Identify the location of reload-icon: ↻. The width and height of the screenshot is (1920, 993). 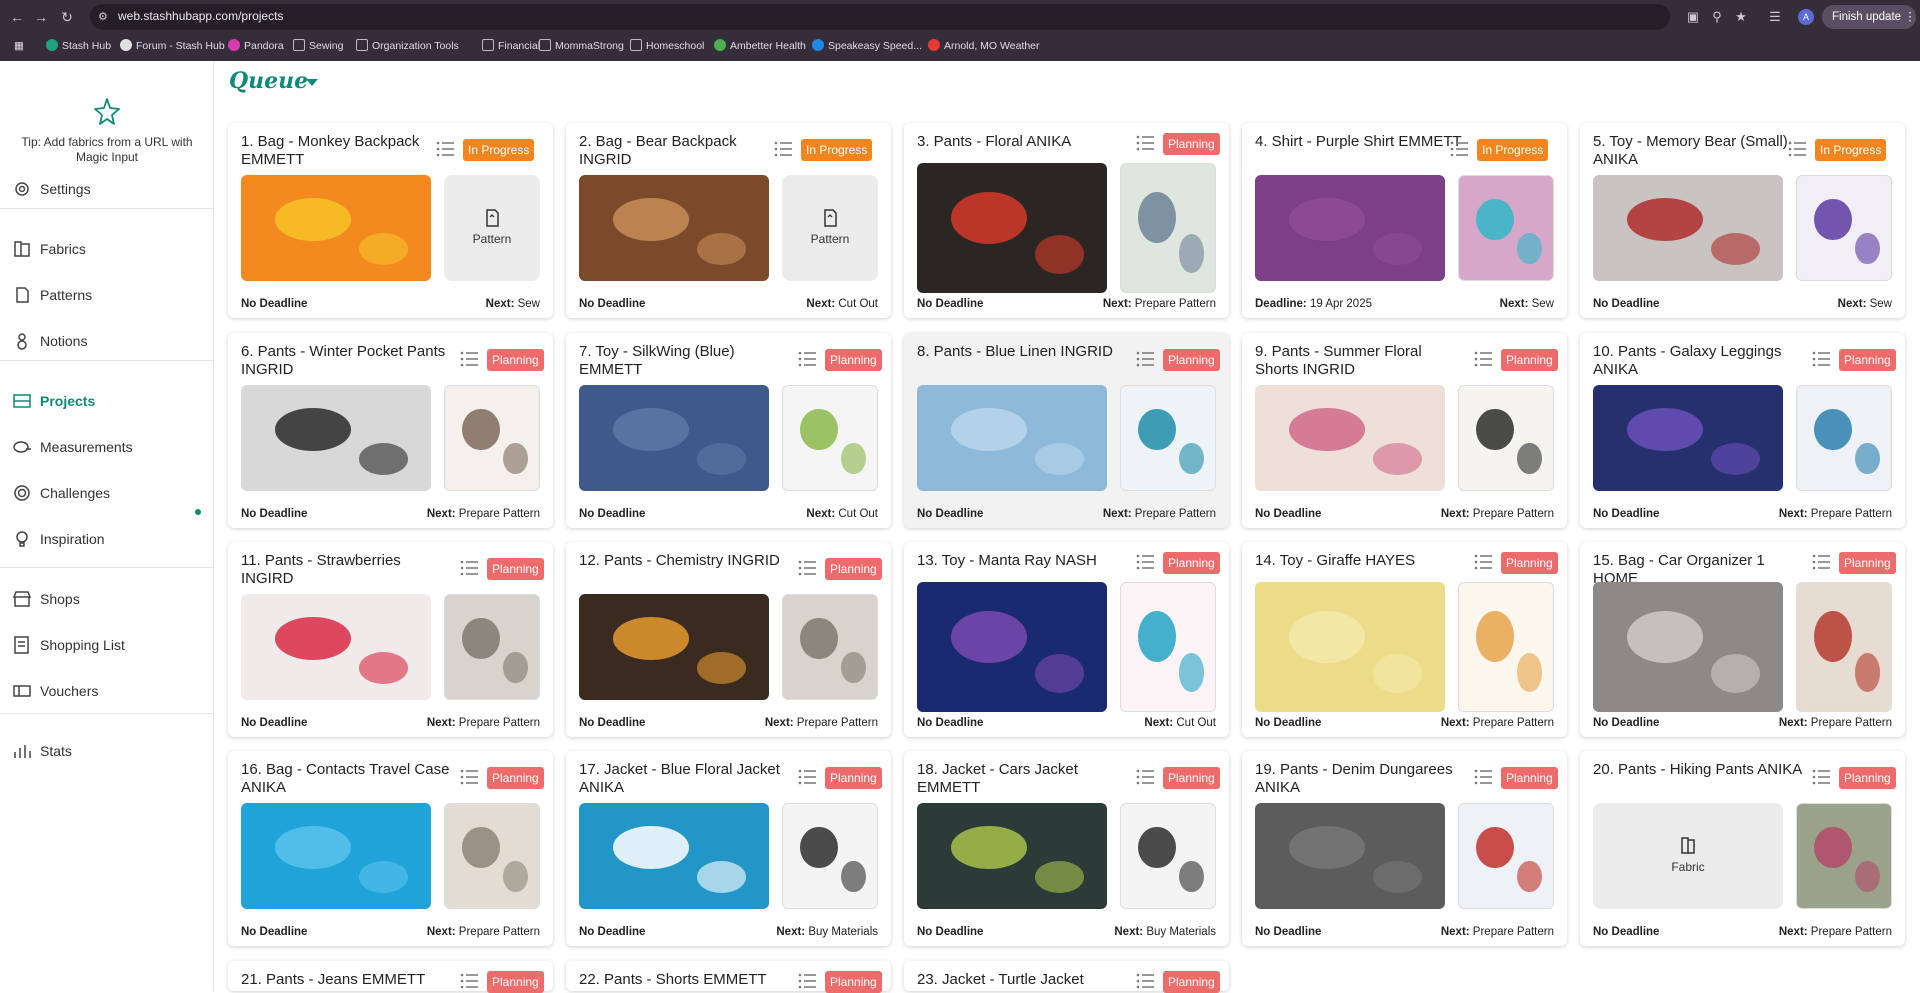
(67, 17).